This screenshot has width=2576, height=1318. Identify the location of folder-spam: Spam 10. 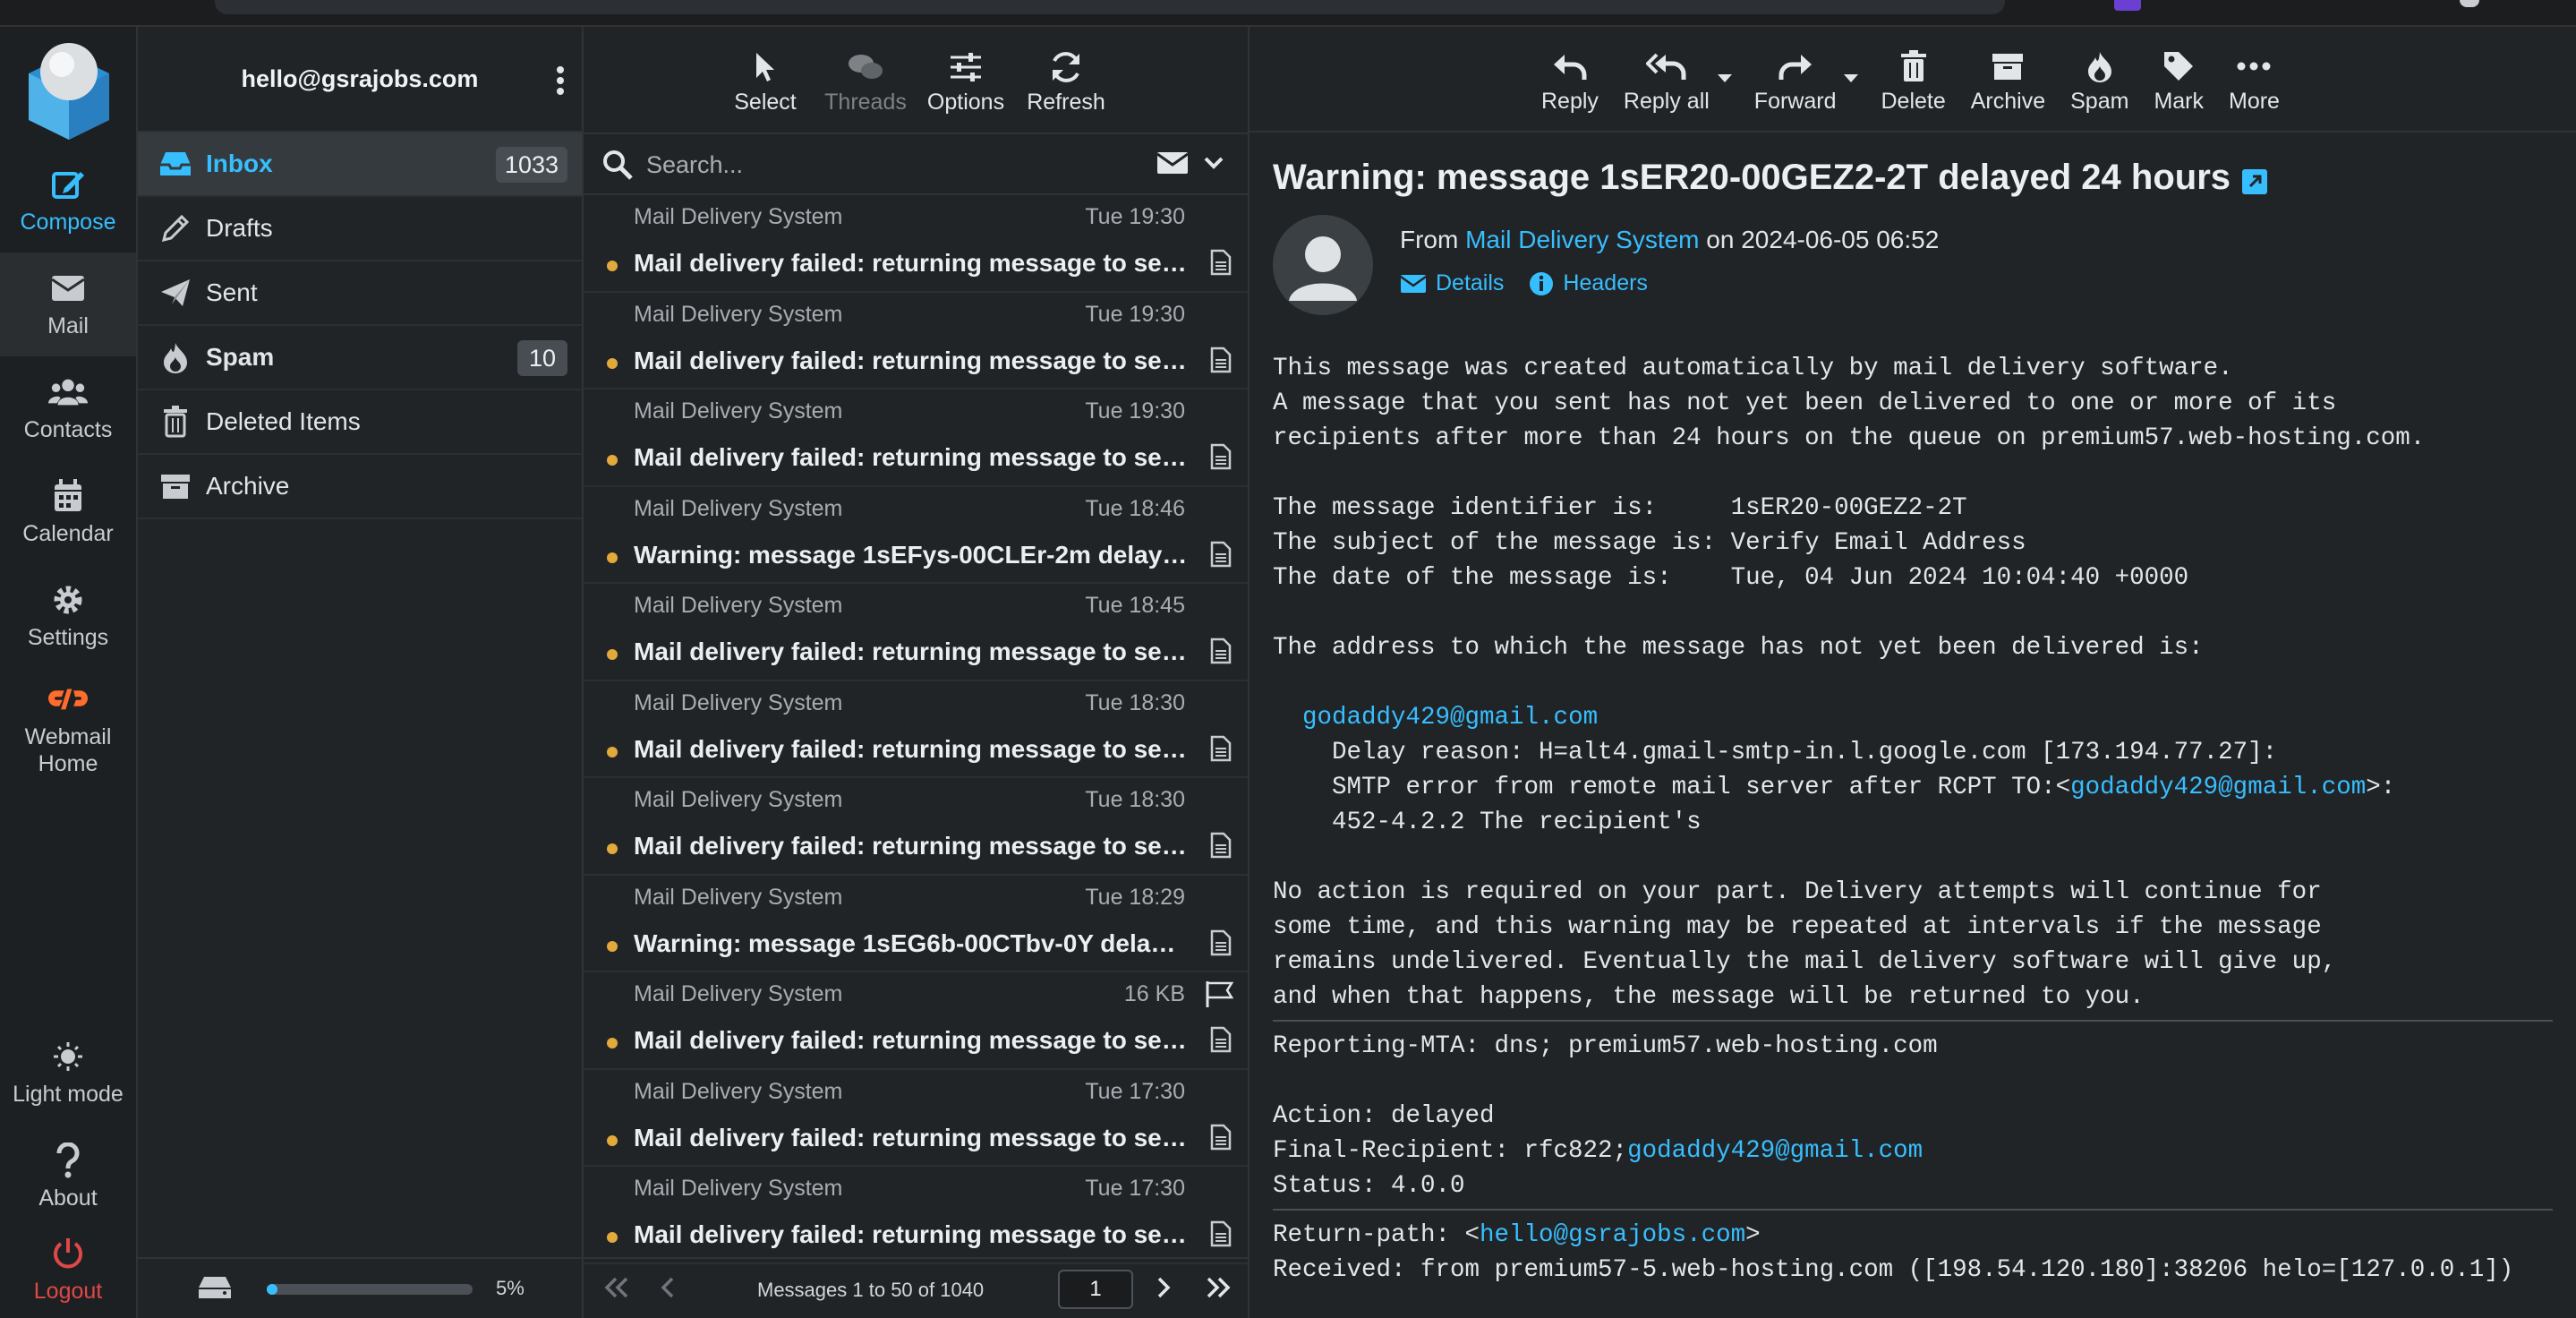
(360, 358).